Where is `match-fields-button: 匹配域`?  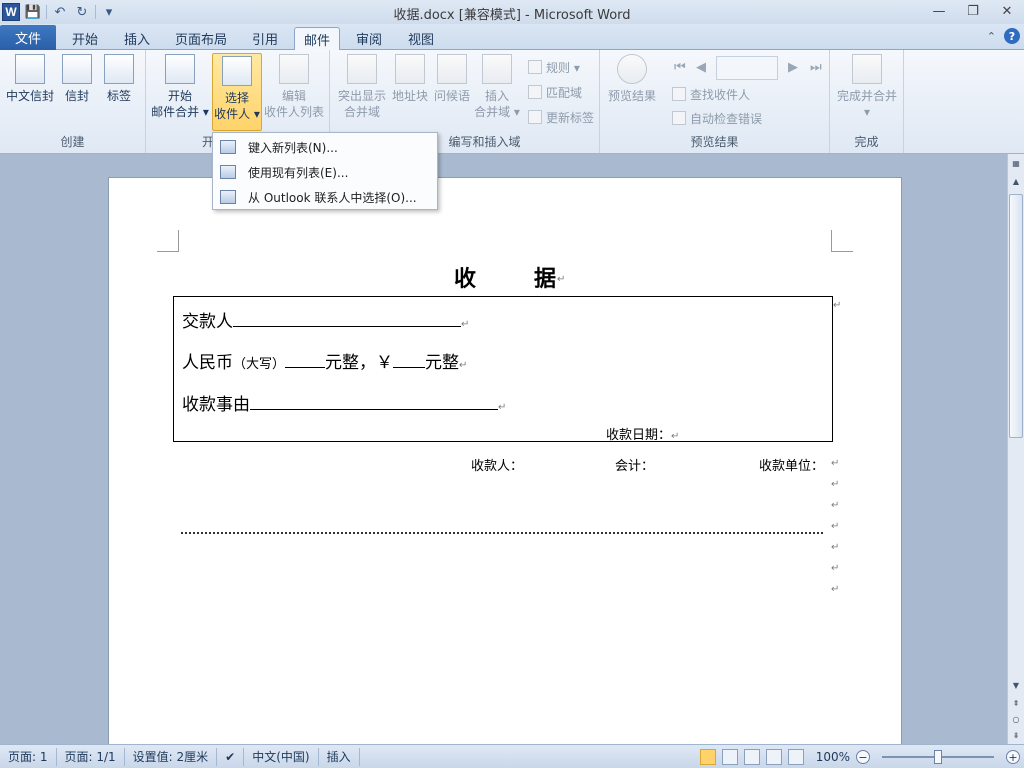
match-fields-button: 匹配域 is located at coordinates (555, 92).